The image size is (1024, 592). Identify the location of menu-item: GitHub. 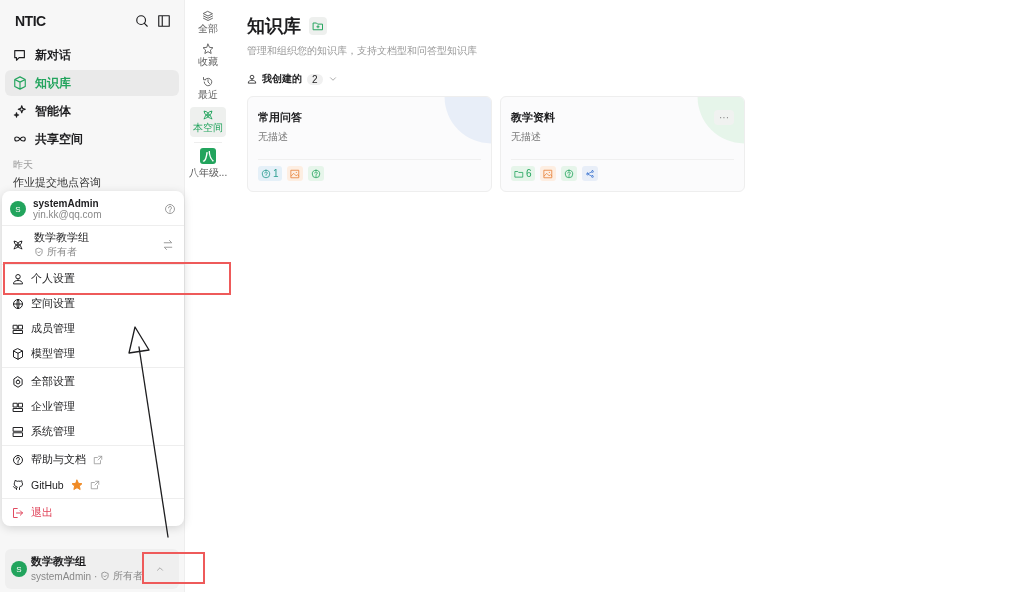
(93, 484).